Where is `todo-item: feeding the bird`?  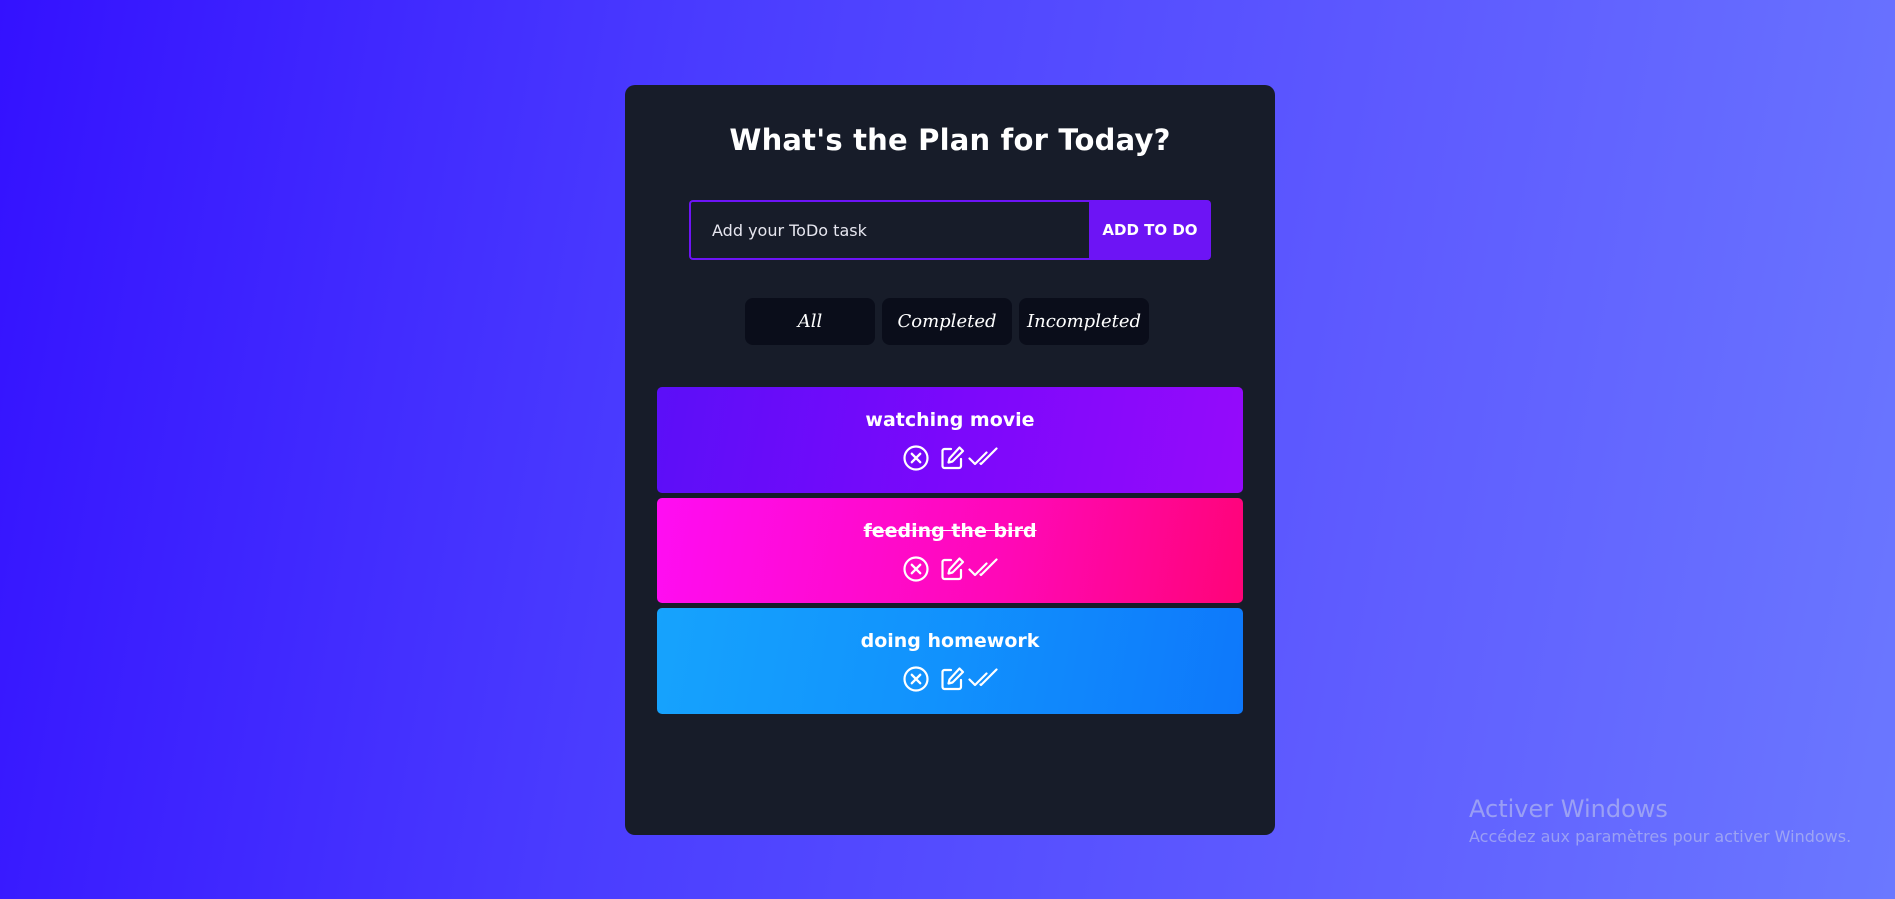
todo-item: feeding the bird is located at coordinates (950, 550).